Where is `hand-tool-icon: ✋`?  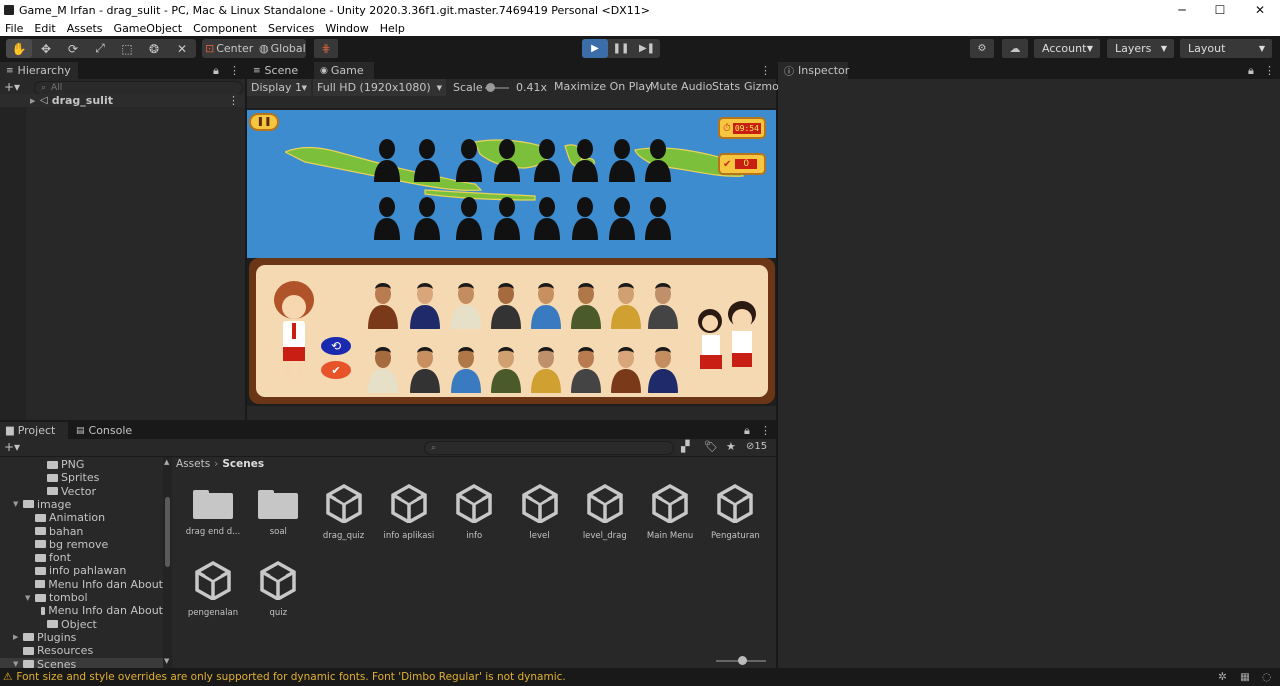
hand-tool-icon: ✋ is located at coordinates (19, 48).